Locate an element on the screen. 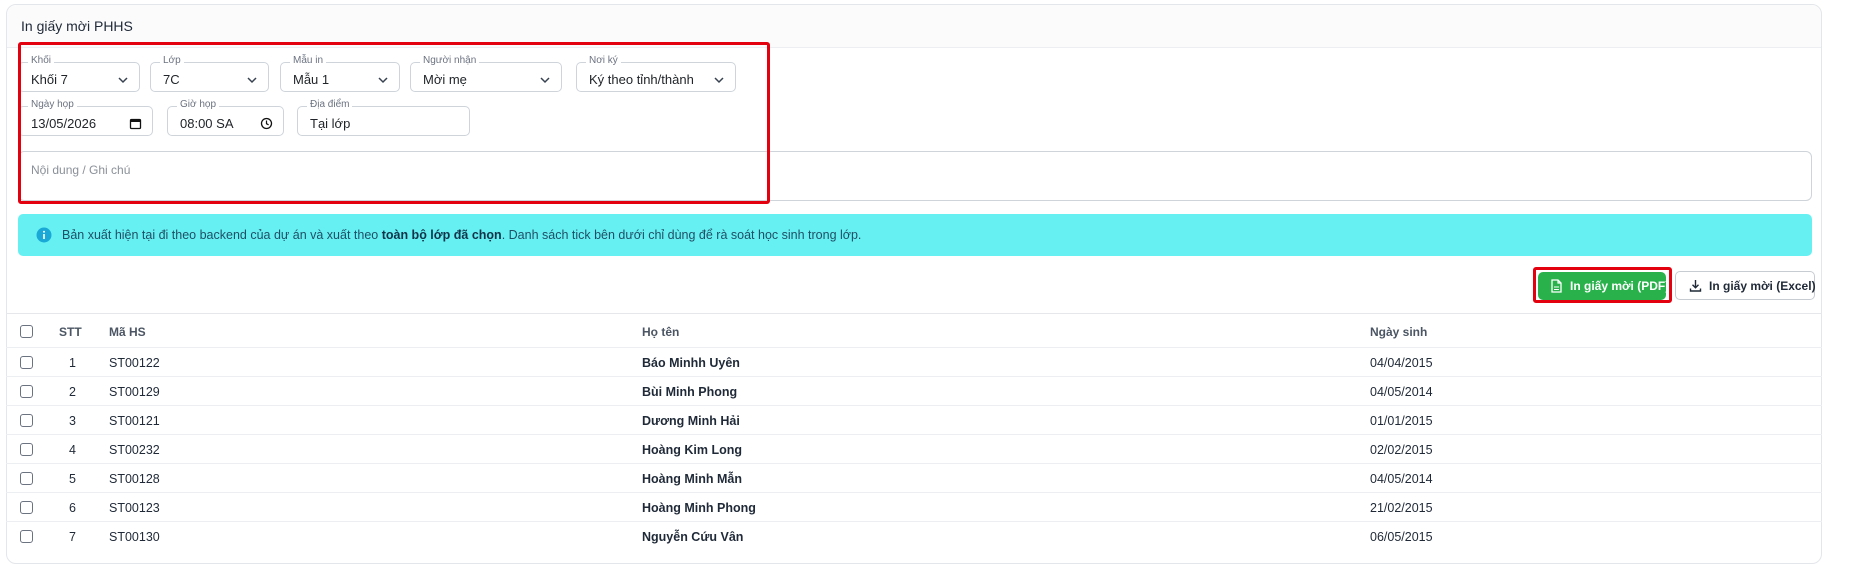  table-row: 4 ST00232 Hoàng Kim Long 02/02/2015 is located at coordinates (914, 449).